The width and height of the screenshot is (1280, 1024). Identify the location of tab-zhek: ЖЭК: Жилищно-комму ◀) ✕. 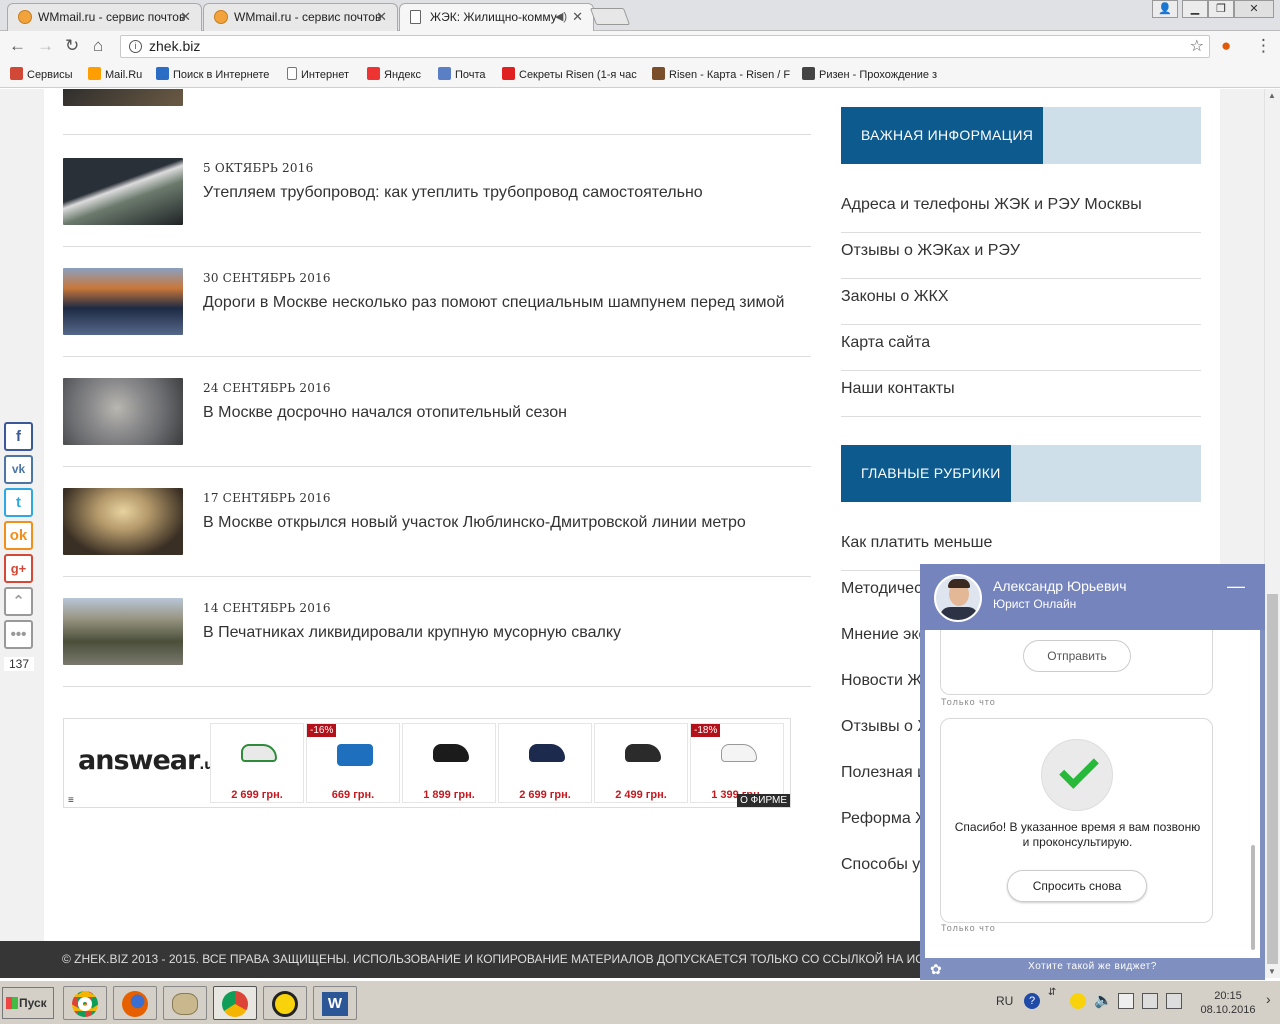
(496, 17).